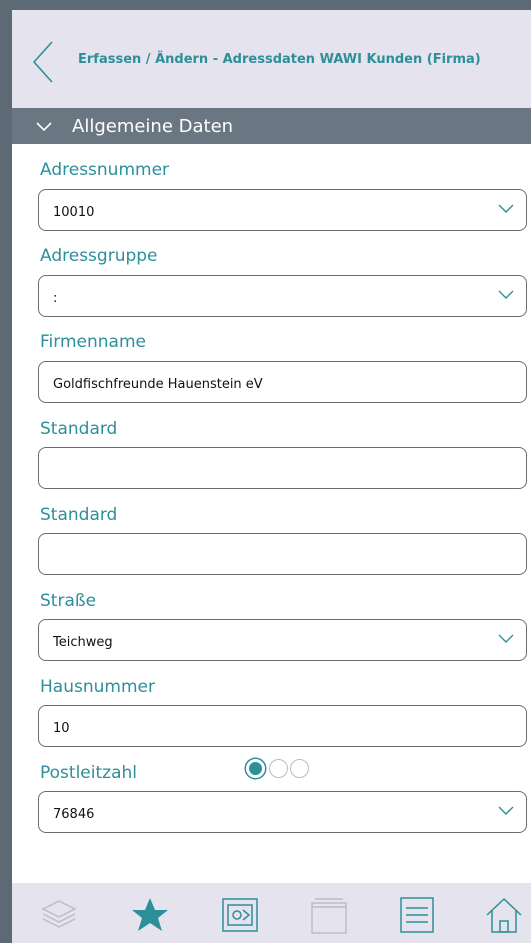  I want to click on field-label-firmenname: Firmenname, so click(93, 342).